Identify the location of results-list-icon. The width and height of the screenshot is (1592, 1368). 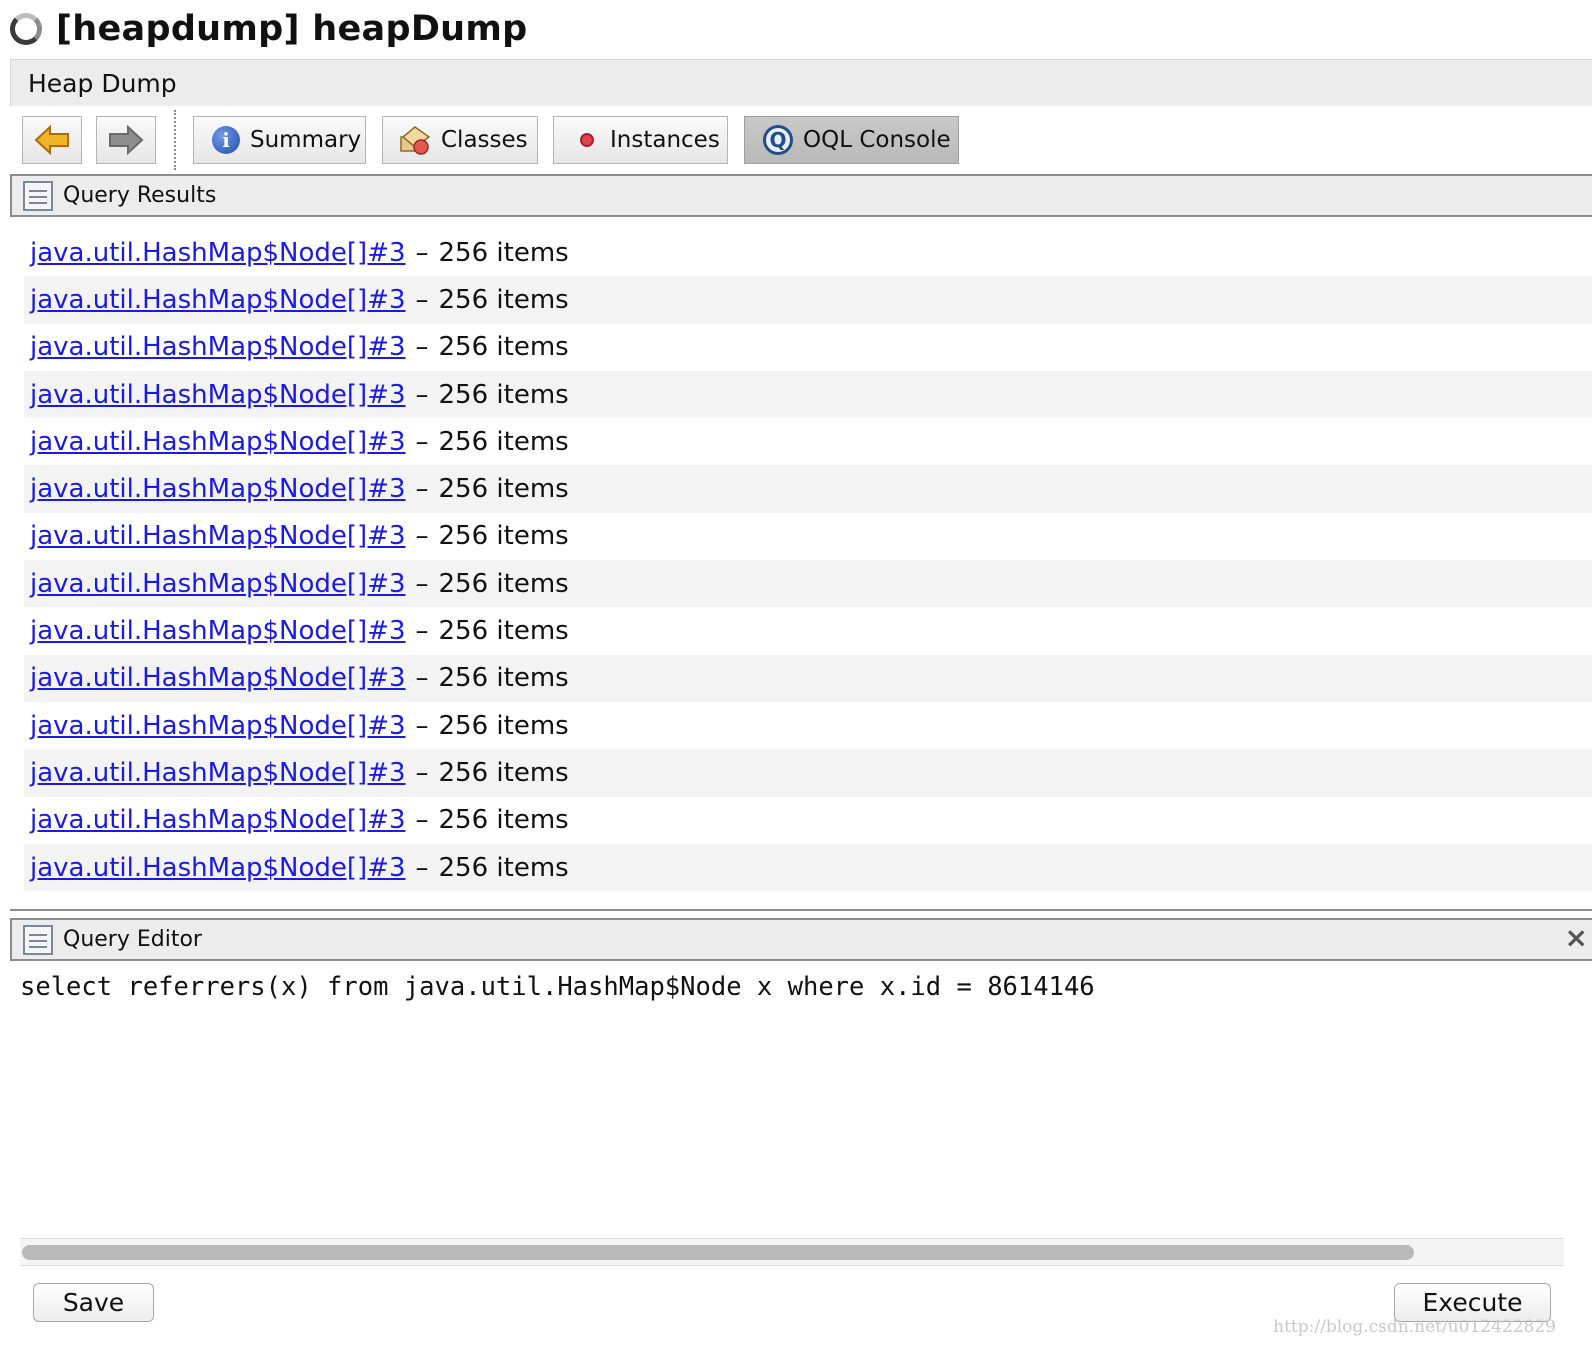
(38, 195).